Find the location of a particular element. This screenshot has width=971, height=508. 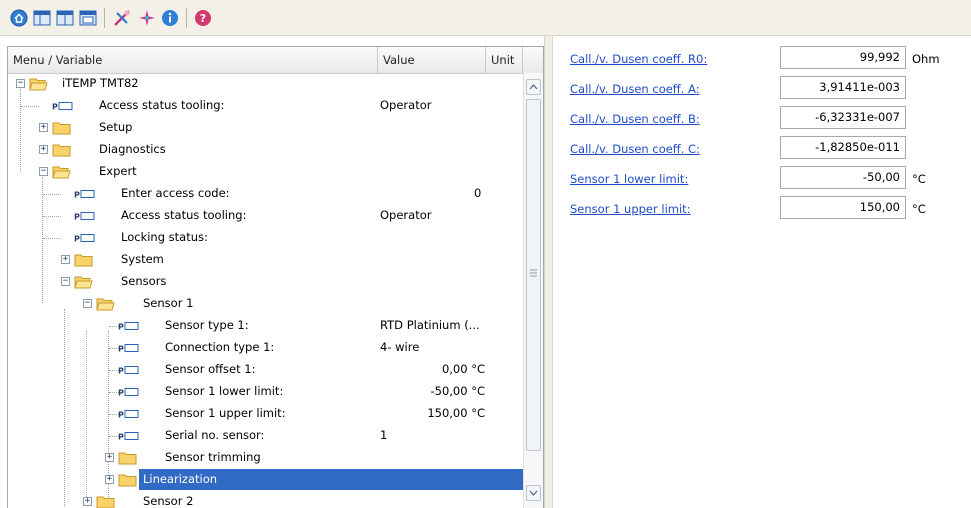

tree-param-value: 0 is located at coordinates (478, 193).